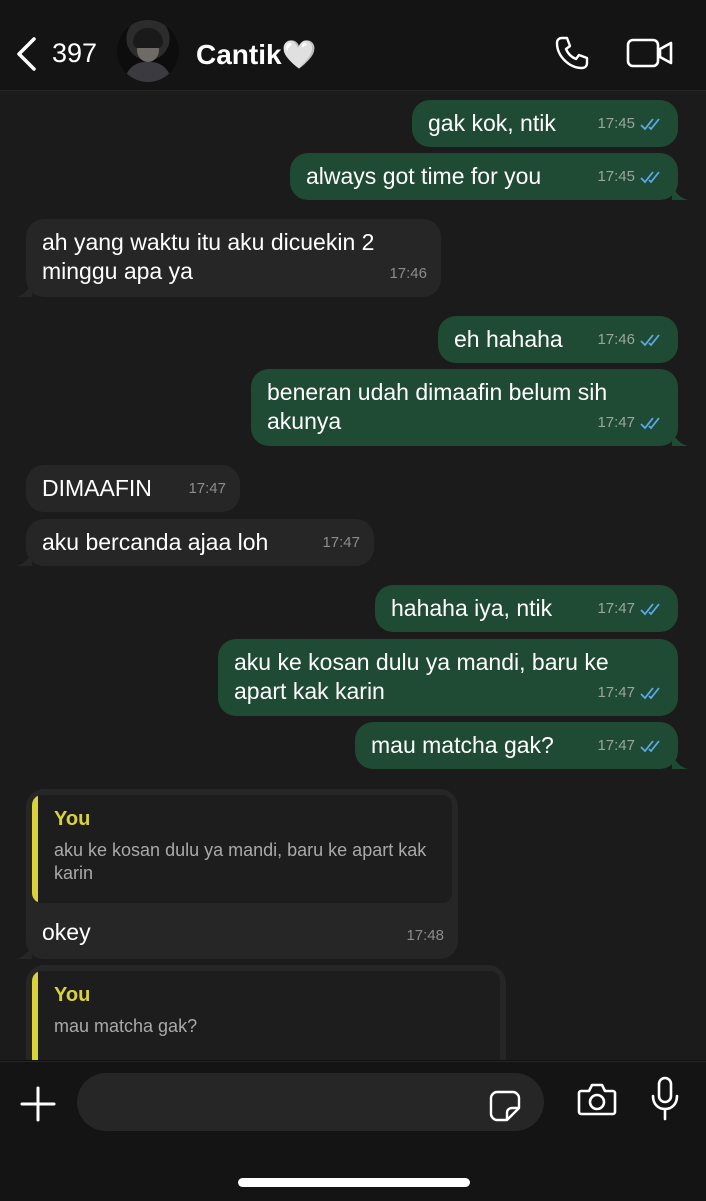  I want to click on message-text: mau matcha gak?, so click(462, 745).